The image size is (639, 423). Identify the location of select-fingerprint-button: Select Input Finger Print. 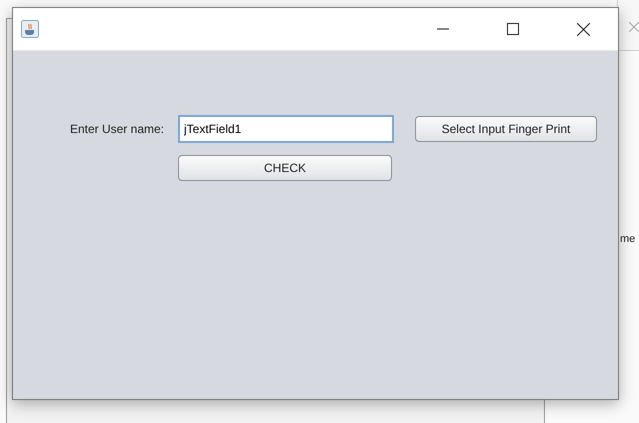
(506, 129).